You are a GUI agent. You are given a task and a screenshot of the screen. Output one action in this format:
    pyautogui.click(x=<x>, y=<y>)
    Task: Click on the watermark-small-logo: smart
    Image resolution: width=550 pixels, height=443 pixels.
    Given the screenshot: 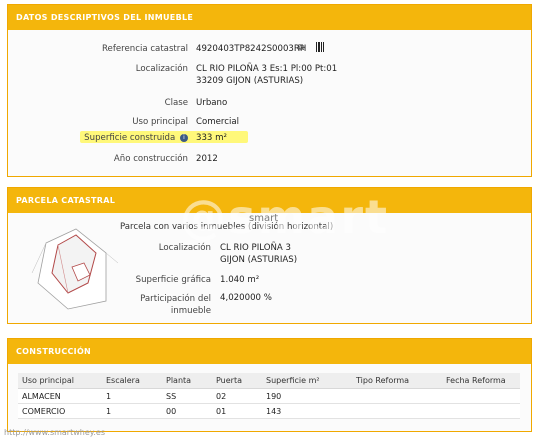 What is the action you would take?
    pyautogui.click(x=264, y=218)
    